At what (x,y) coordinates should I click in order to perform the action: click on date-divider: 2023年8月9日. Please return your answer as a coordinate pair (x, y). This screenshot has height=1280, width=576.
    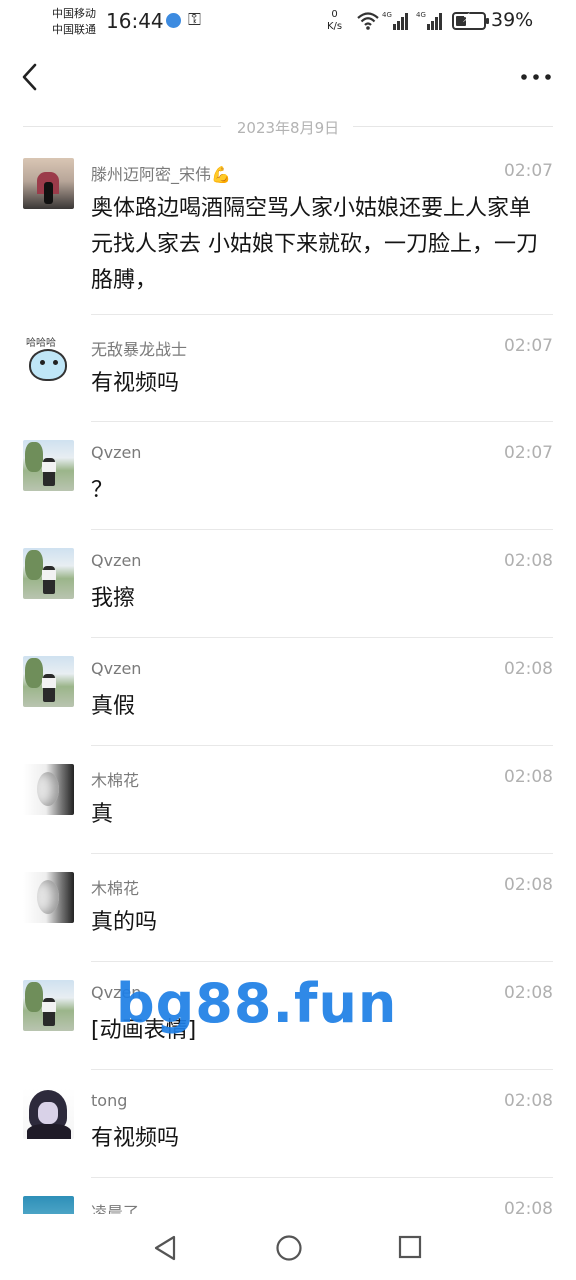
    Looking at the image, I should click on (288, 126).